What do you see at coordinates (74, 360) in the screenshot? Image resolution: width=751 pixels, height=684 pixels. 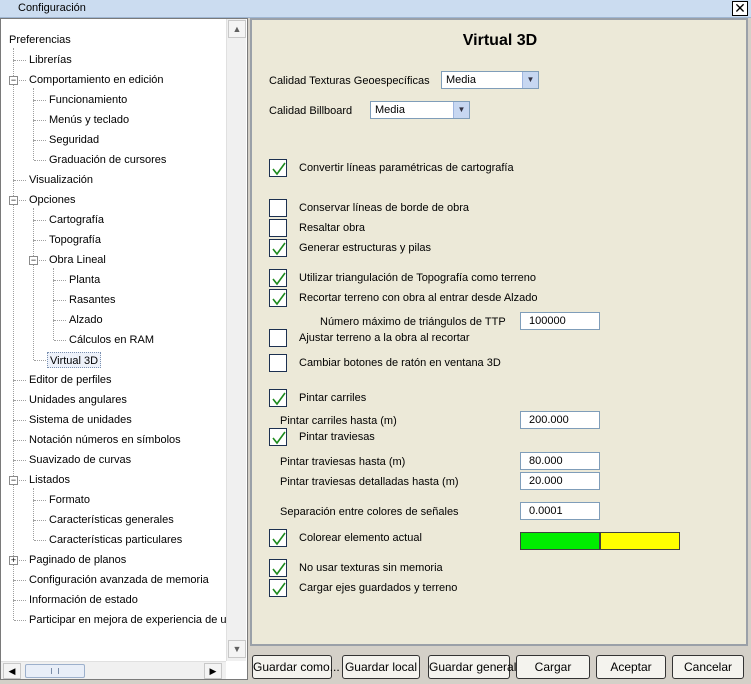 I see `tree-item: Virtual 3D` at bounding box center [74, 360].